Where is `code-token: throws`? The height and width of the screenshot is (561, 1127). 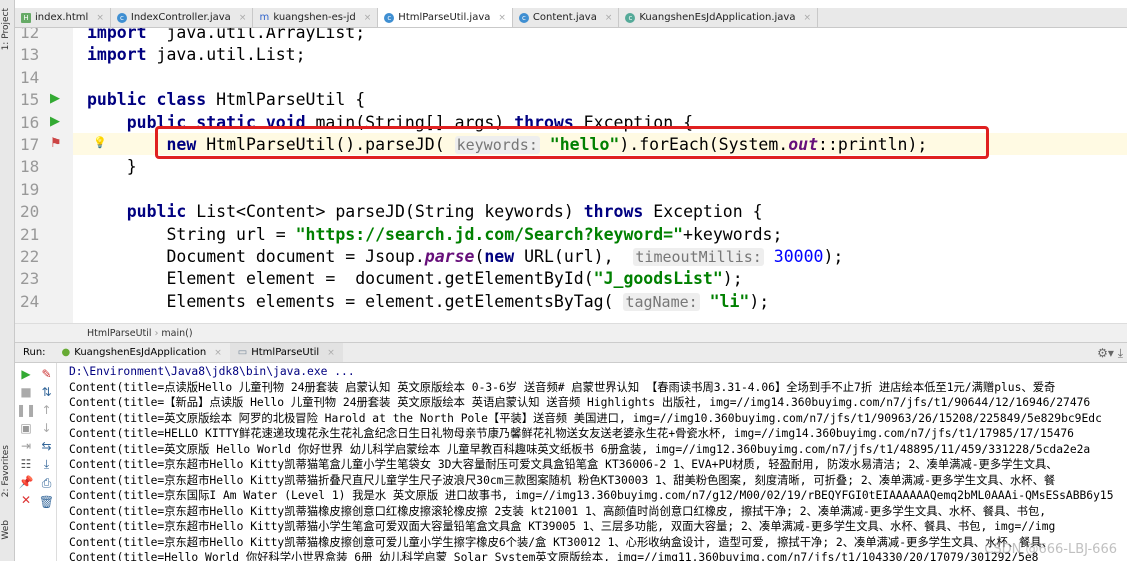 code-token: throws is located at coordinates (613, 212).